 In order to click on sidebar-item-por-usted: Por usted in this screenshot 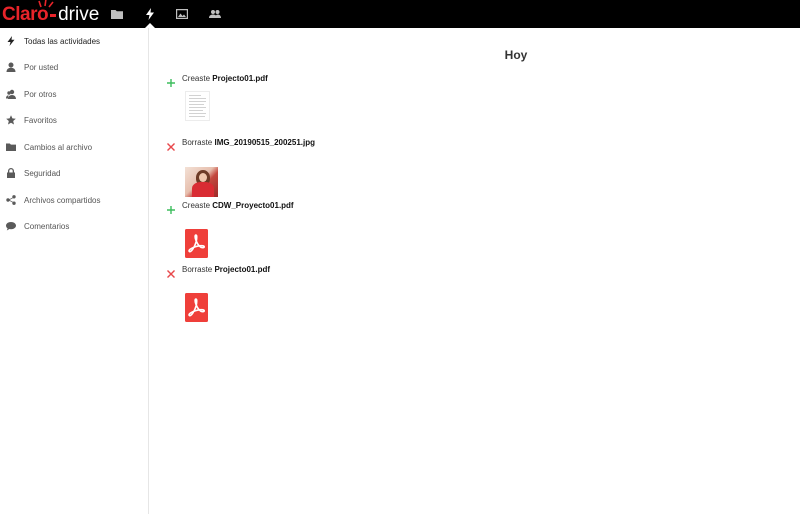, I will do `click(74, 67)`.